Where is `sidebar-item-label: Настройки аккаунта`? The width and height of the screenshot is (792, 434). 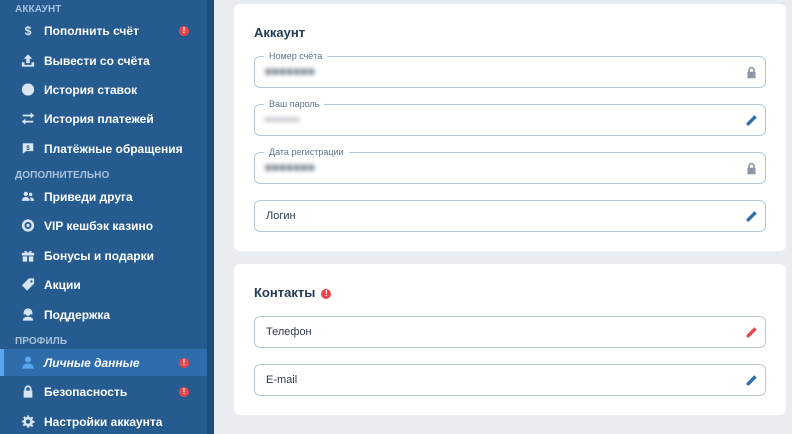
sidebar-item-label: Настройки аккаунта is located at coordinates (103, 421).